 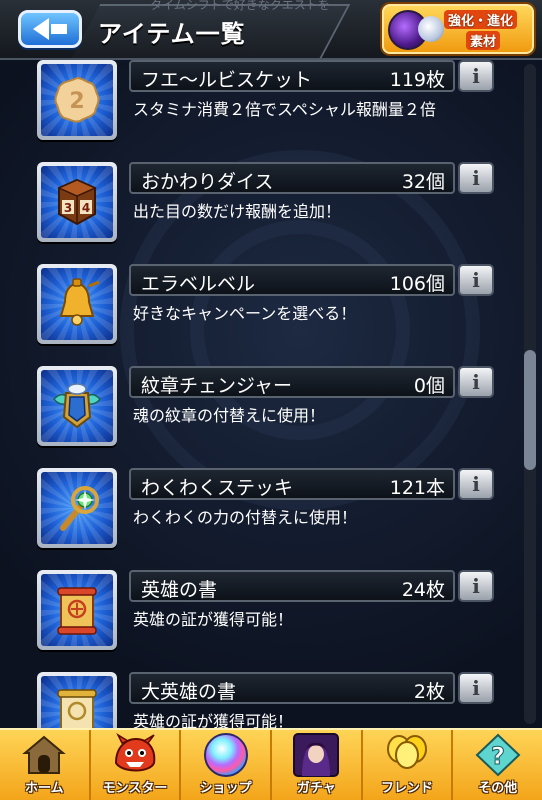 What do you see at coordinates (292, 688) in the screenshot?
I see `item-name-bar: 大英雄の書 2枚` at bounding box center [292, 688].